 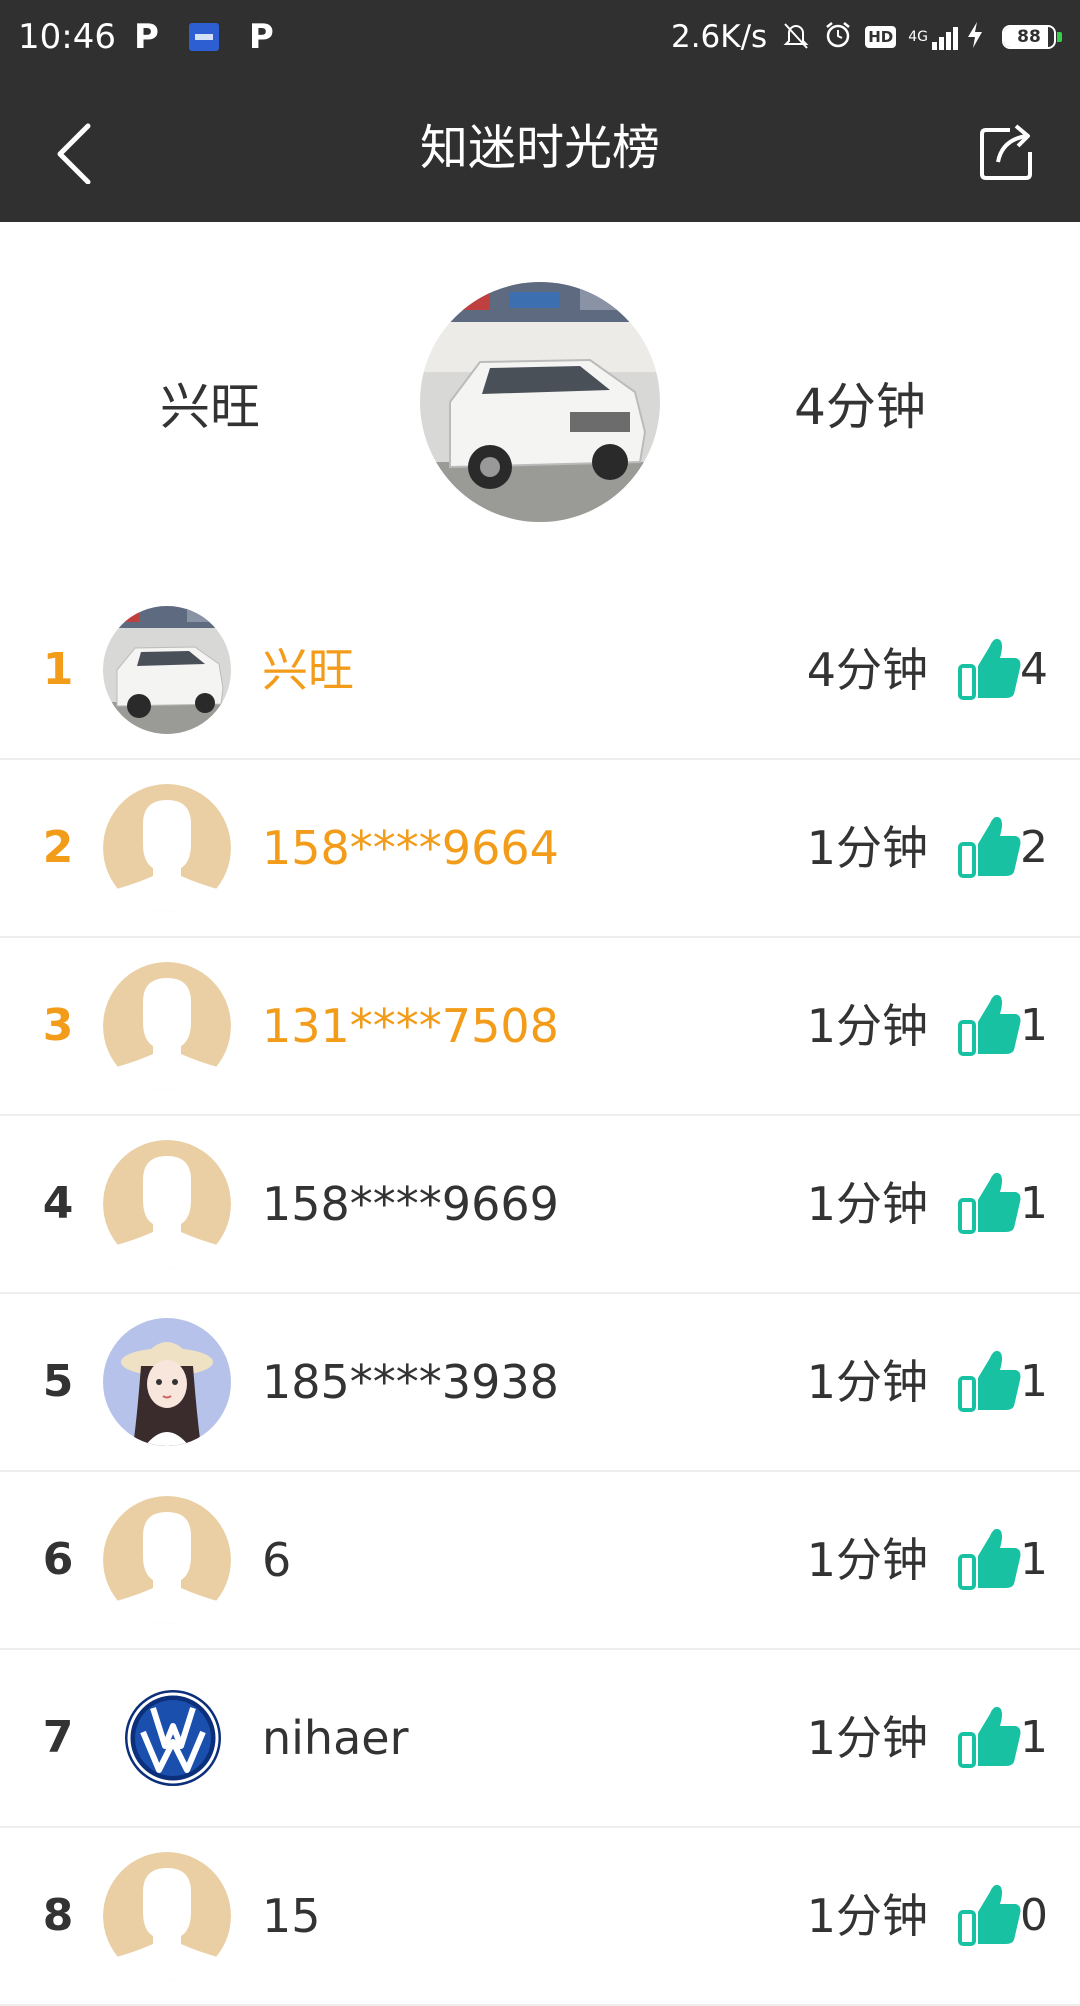 I want to click on status-bar-right: 2.6K/s HD 4G 88, so click(x=866, y=37).